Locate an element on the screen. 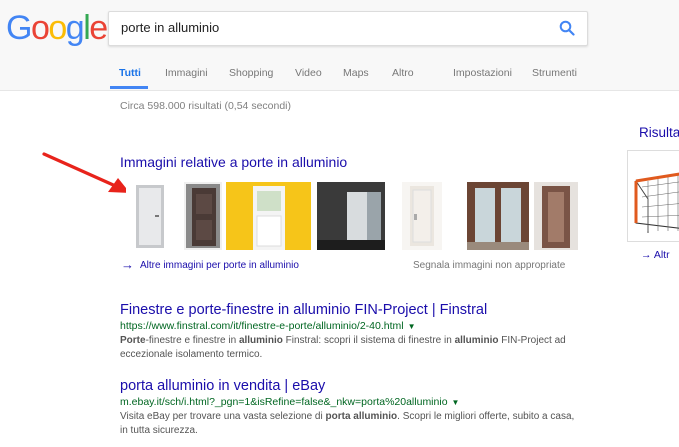 The width and height of the screenshot is (679, 447). report-images-link: Segnala immagini non appropriate is located at coordinates (489, 265).